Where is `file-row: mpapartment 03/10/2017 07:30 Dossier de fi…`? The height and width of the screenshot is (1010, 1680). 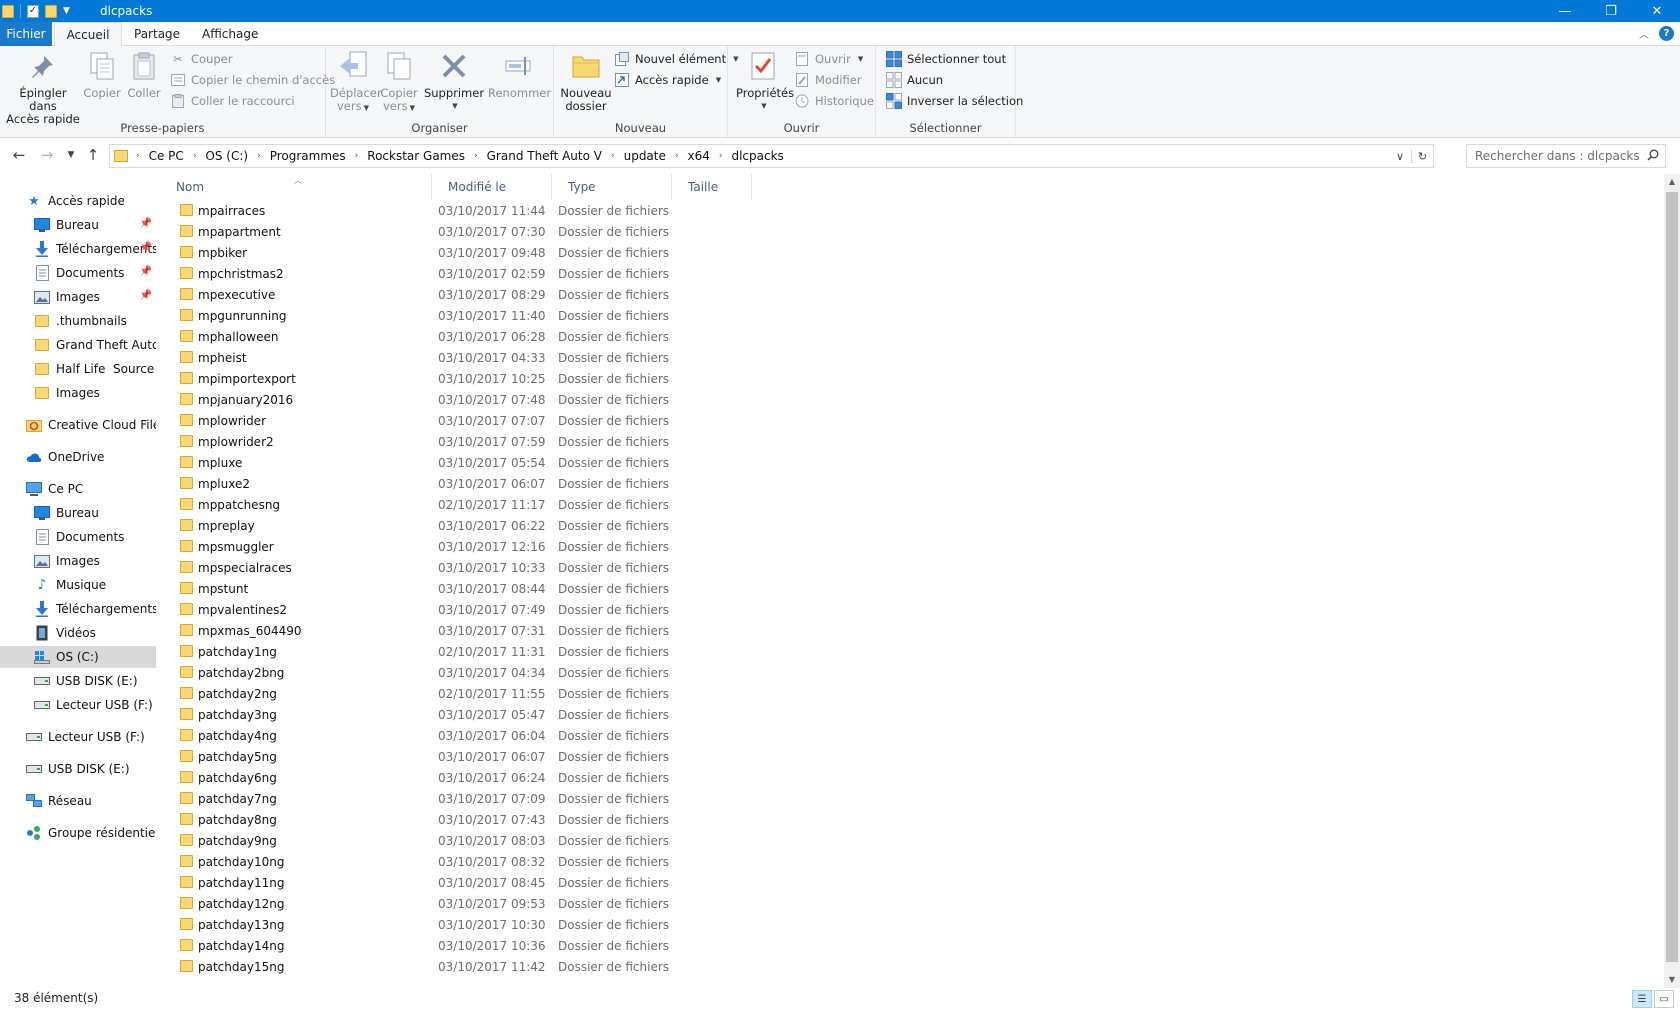 file-row: mpapartment 03/10/2017 07:30 Dossier de fi… is located at coordinates (540, 231).